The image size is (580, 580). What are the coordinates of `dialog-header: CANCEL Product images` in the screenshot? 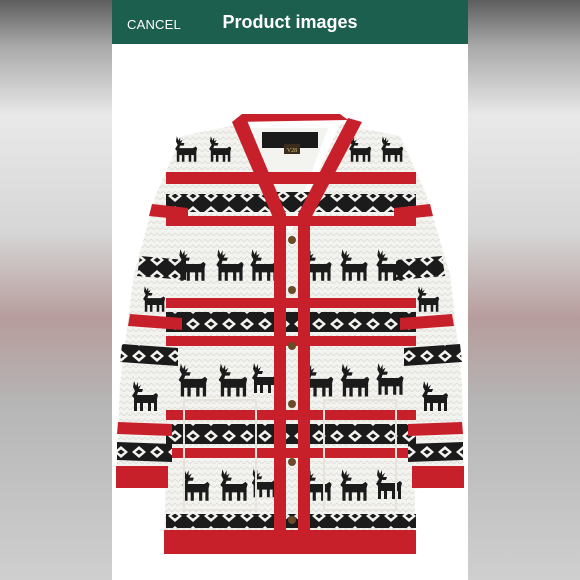 It's located at (290, 22).